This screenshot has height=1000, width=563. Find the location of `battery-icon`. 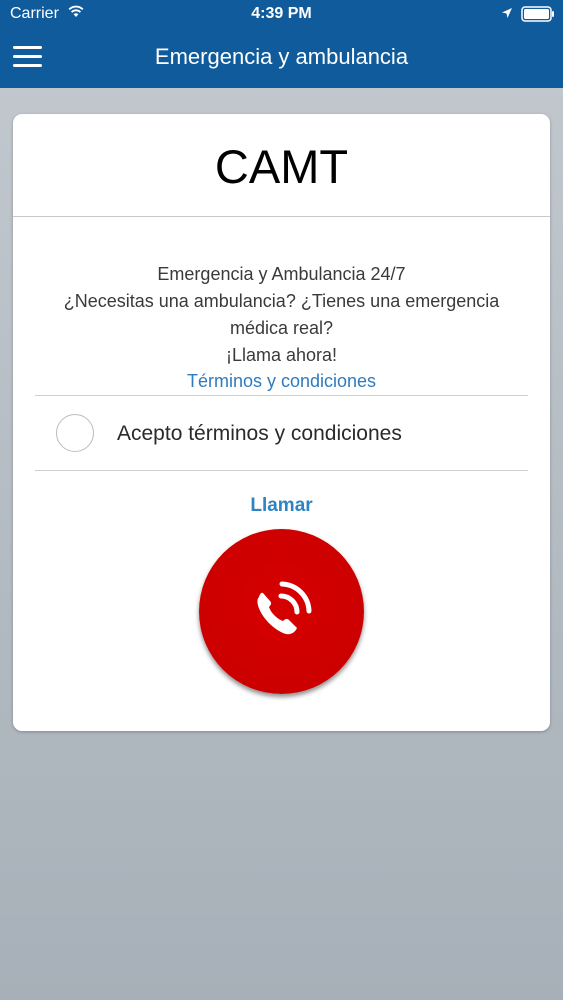

battery-icon is located at coordinates (537, 14).